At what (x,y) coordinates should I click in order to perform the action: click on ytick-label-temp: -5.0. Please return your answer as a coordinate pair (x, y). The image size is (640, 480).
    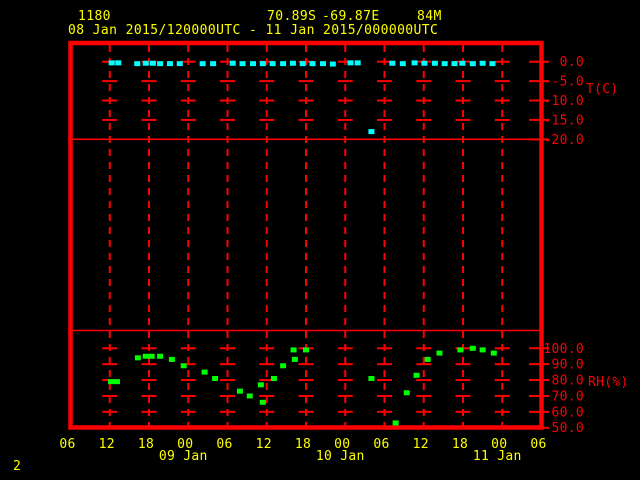
    Looking at the image, I should click on (567, 82).